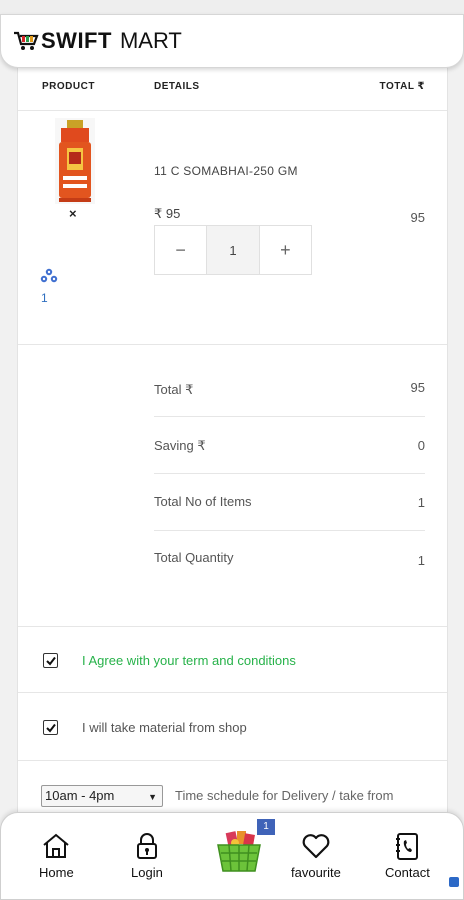  I want to click on brand-name-regular: MART, so click(150, 40).